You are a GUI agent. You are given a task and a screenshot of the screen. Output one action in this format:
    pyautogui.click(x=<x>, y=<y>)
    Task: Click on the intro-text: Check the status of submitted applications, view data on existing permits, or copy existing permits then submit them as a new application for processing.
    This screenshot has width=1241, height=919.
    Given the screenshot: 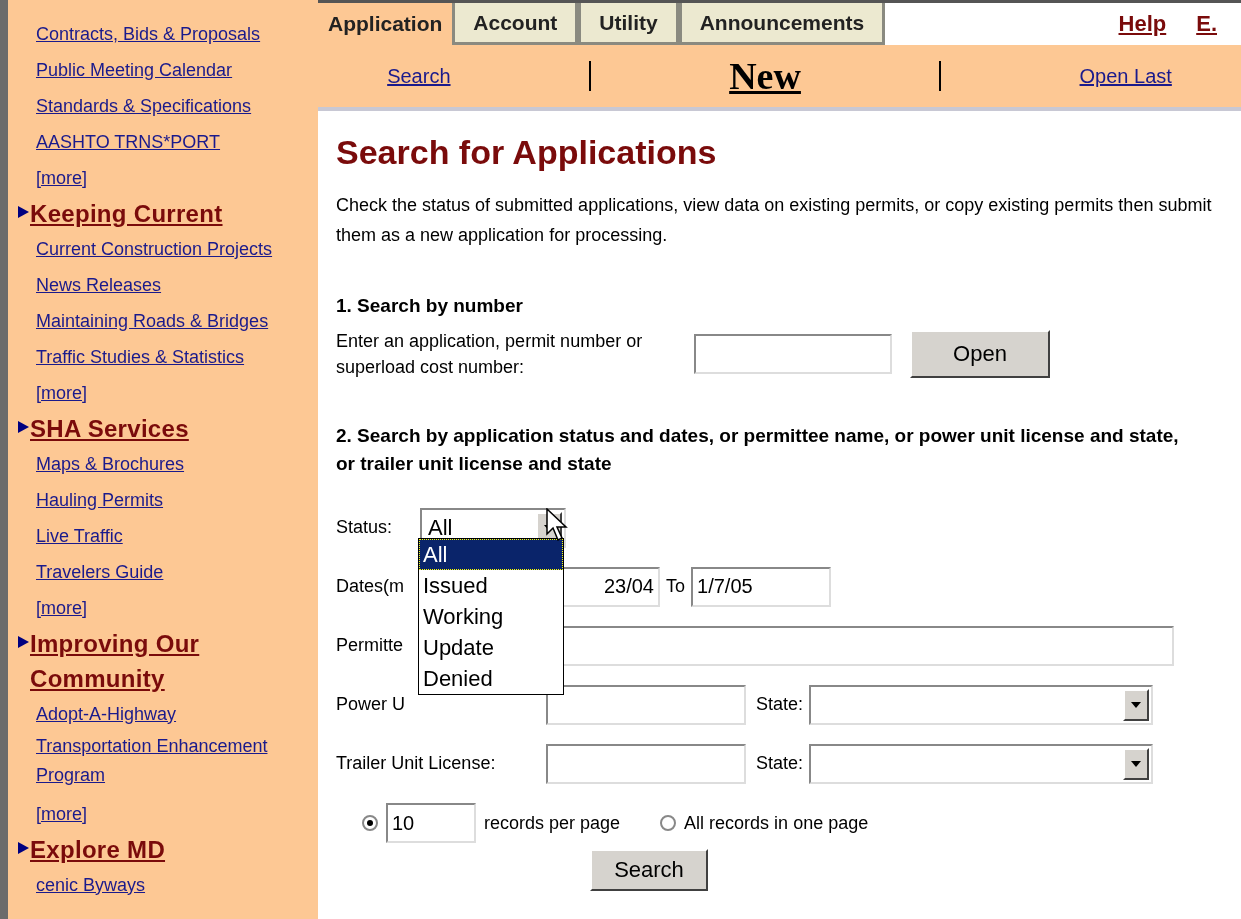 What is the action you would take?
    pyautogui.click(x=774, y=220)
    